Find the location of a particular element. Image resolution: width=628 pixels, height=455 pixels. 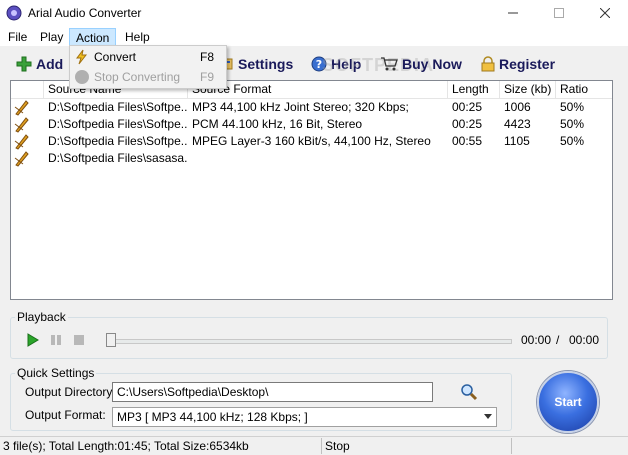

output-format-label: Output Format: is located at coordinates (65, 415).